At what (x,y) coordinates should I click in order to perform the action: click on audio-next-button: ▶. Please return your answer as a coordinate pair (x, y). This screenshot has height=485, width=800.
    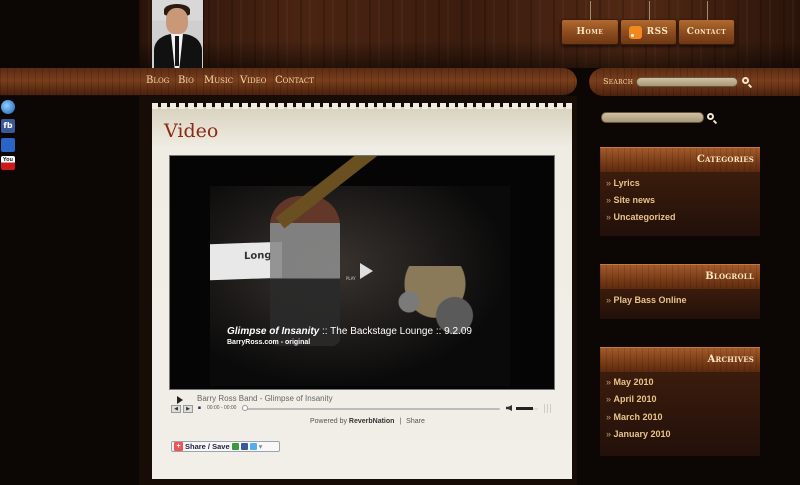
    Looking at the image, I should click on (188, 409).